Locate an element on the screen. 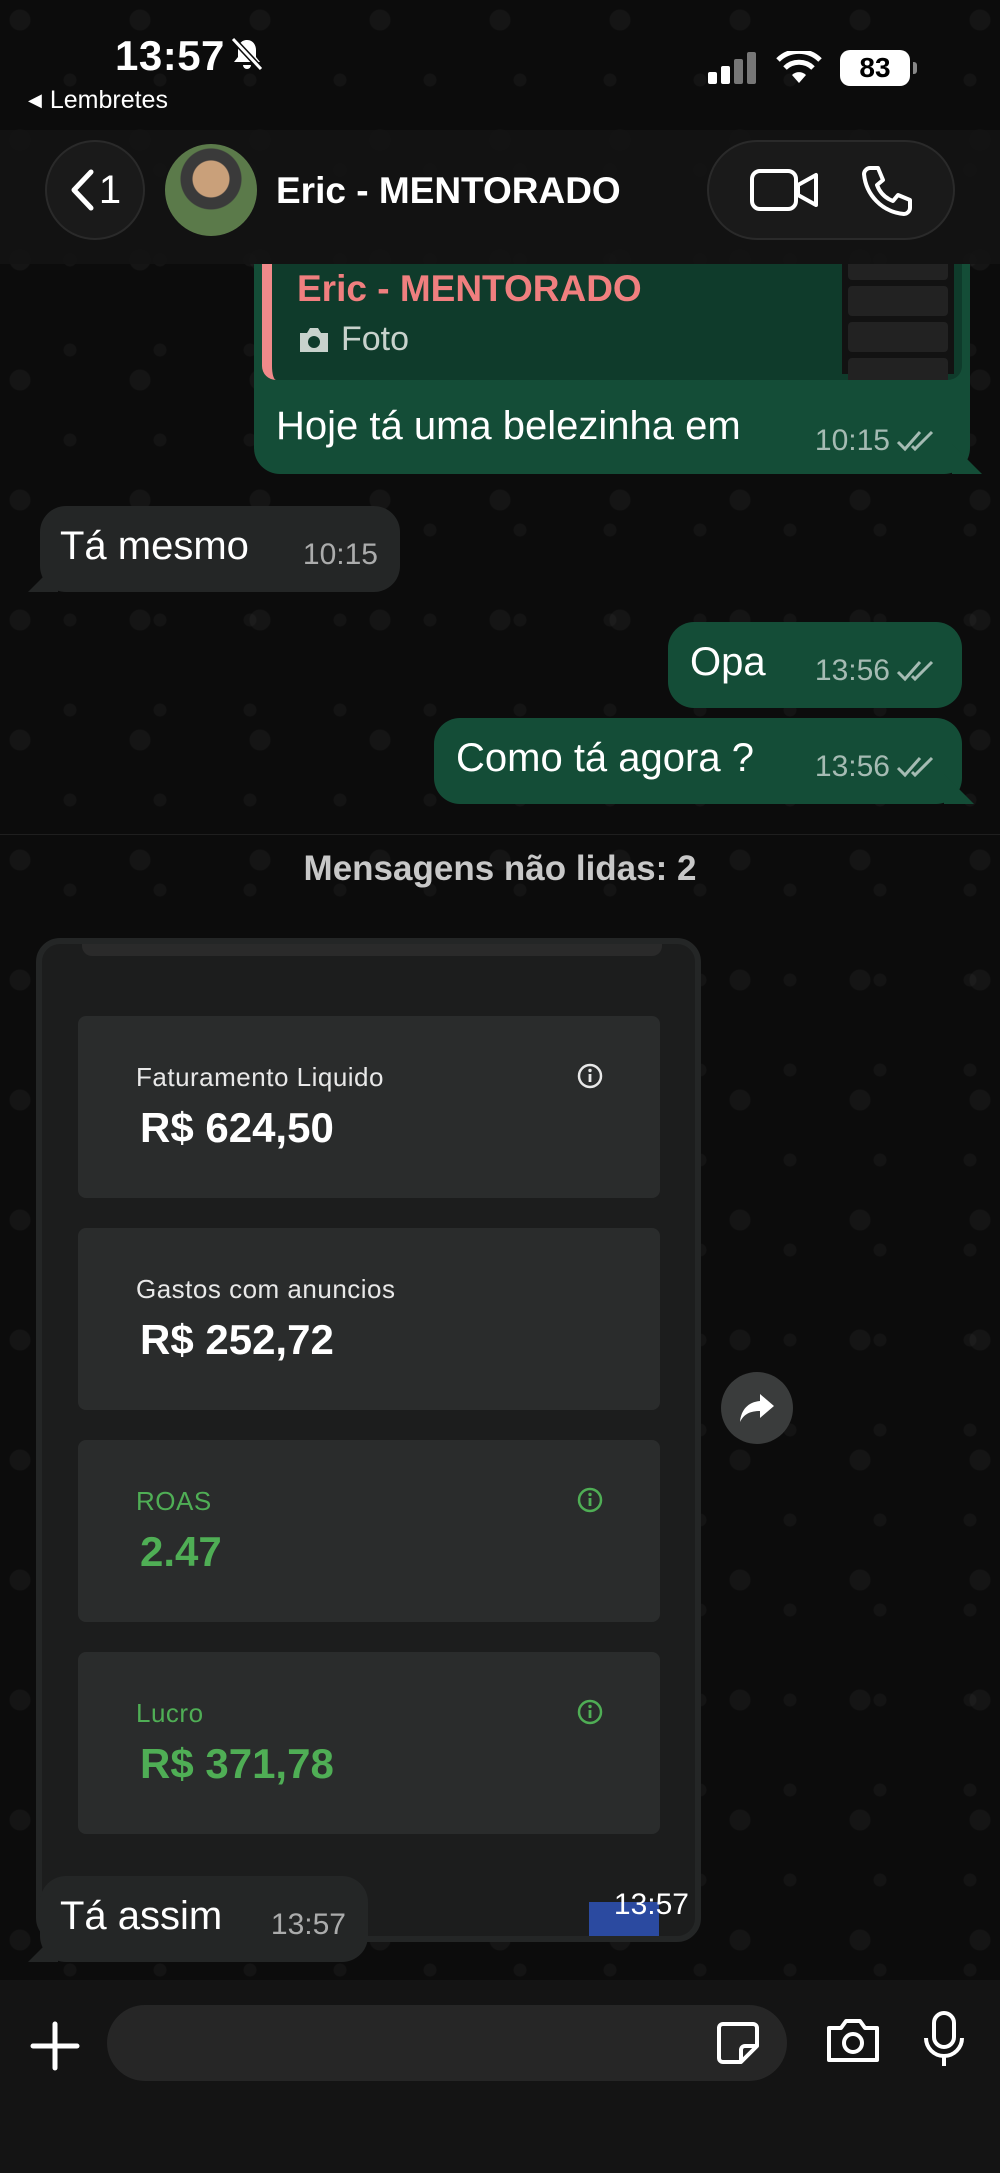  metric-label: Faturamento Liquido is located at coordinates (260, 1077).